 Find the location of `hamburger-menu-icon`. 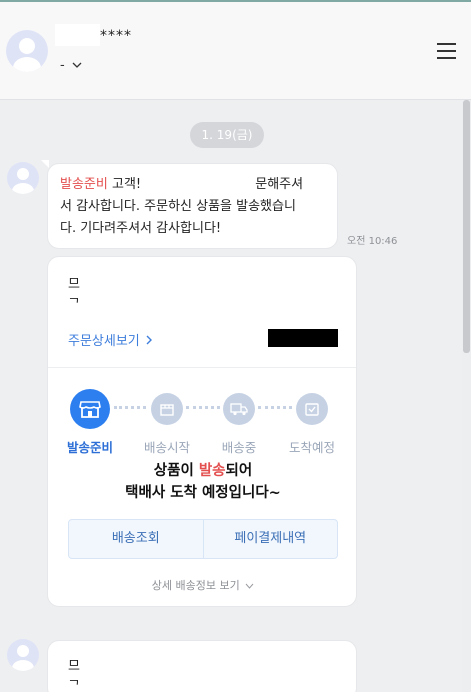

hamburger-menu-icon is located at coordinates (446, 51).